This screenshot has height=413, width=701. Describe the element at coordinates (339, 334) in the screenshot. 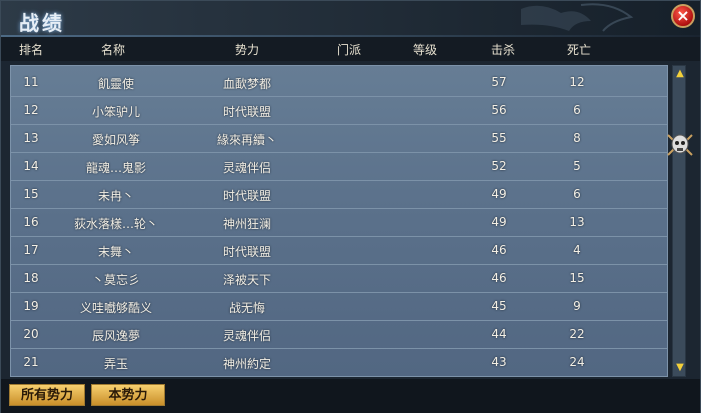

I see `table-row: 20 辰风逸夢 灵魂伴侣 44 22` at that location.